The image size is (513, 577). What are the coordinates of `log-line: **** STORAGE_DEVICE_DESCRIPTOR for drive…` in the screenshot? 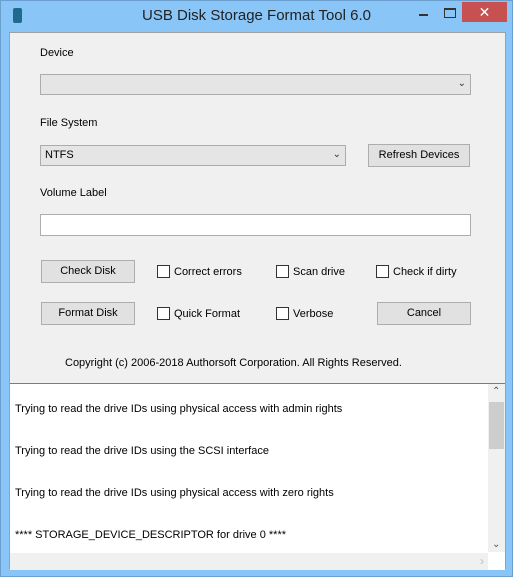 It's located at (151, 535).